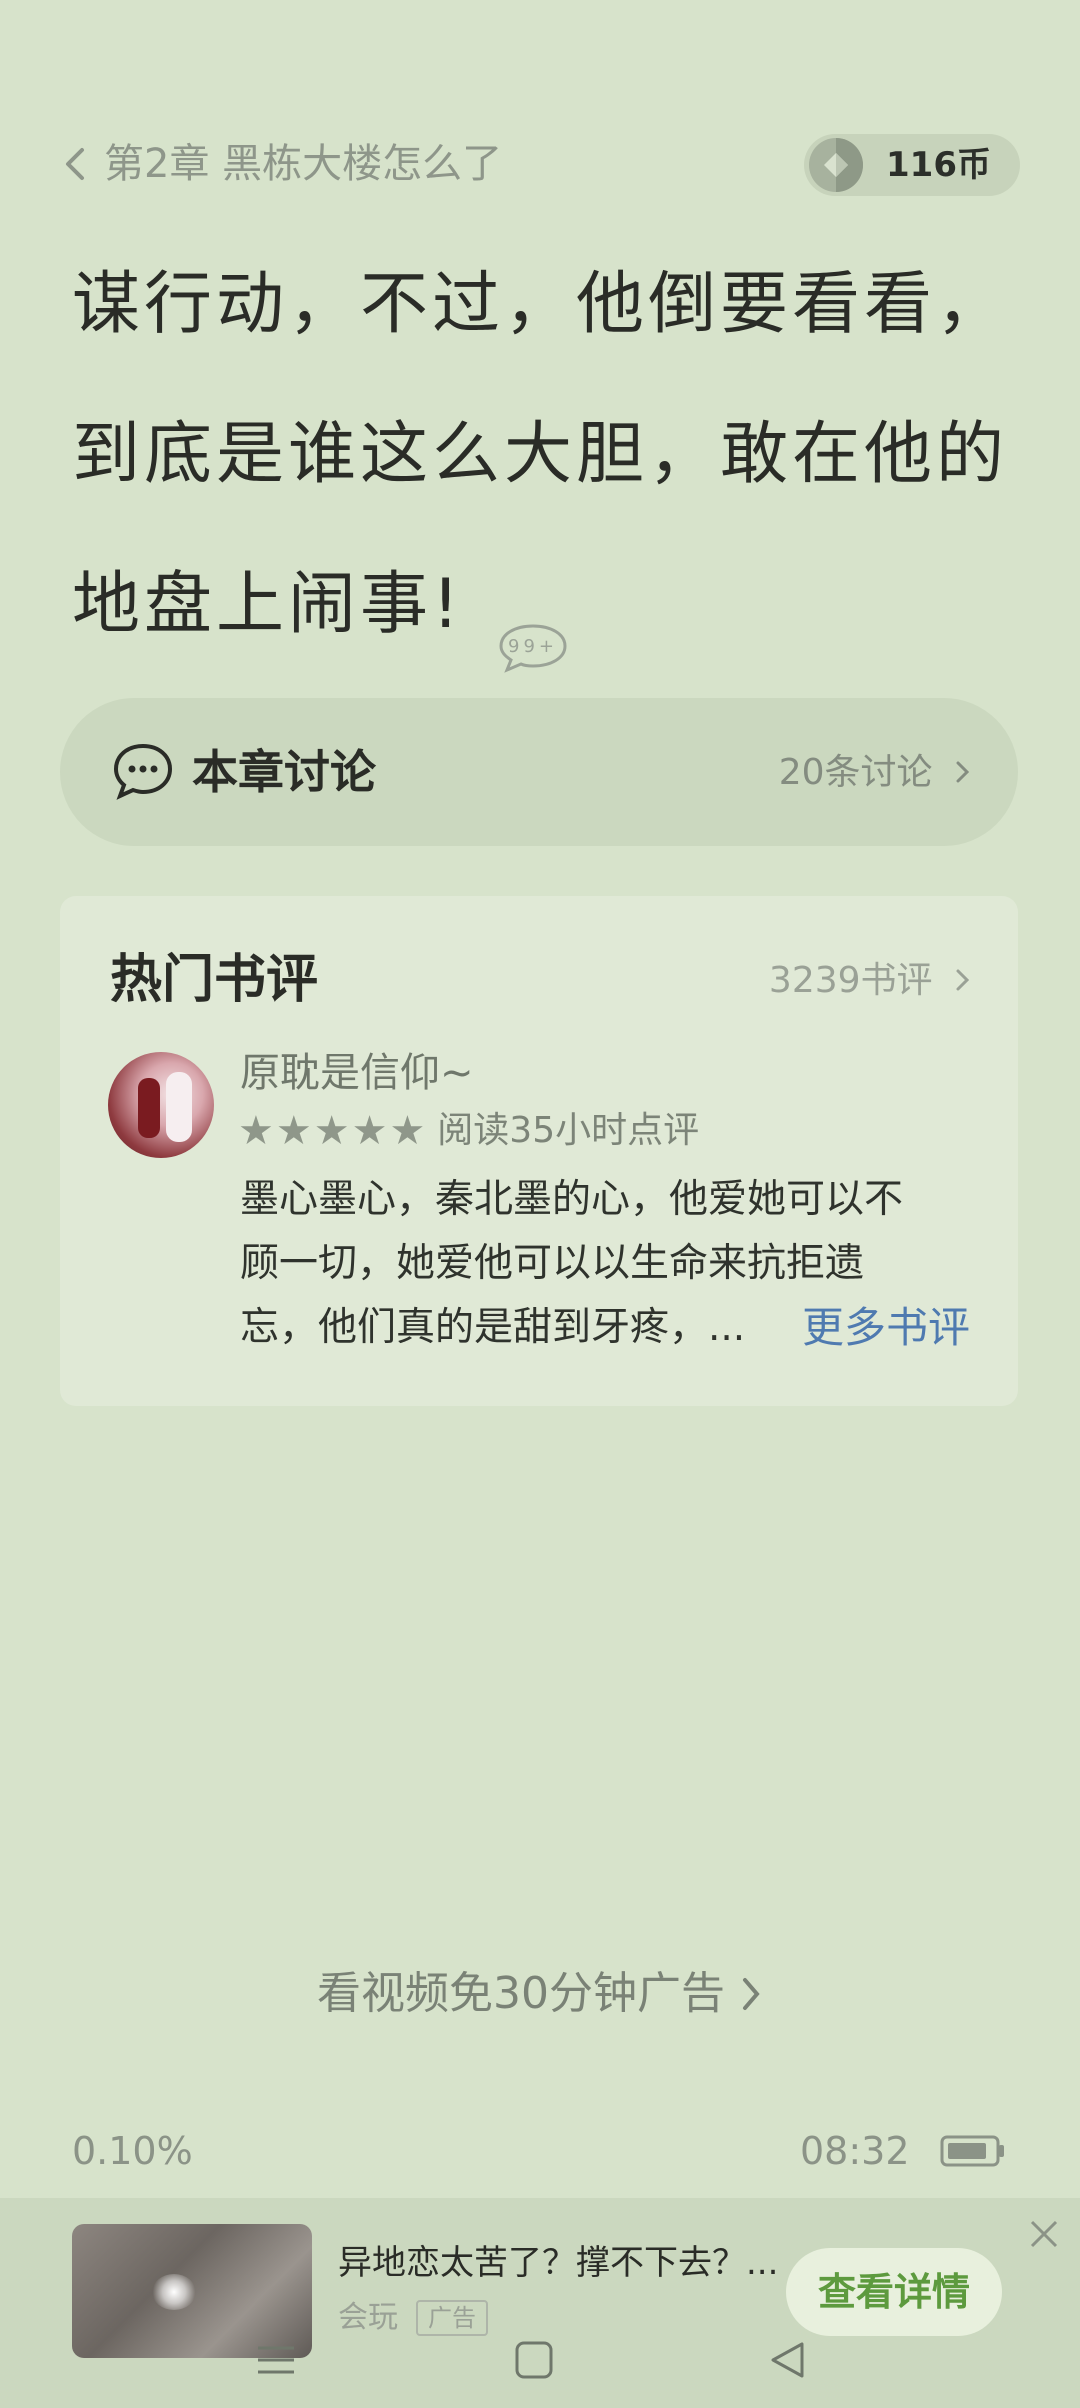 The image size is (1080, 2408). Describe the element at coordinates (972, 2151) in the screenshot. I see `battery-icon` at that location.